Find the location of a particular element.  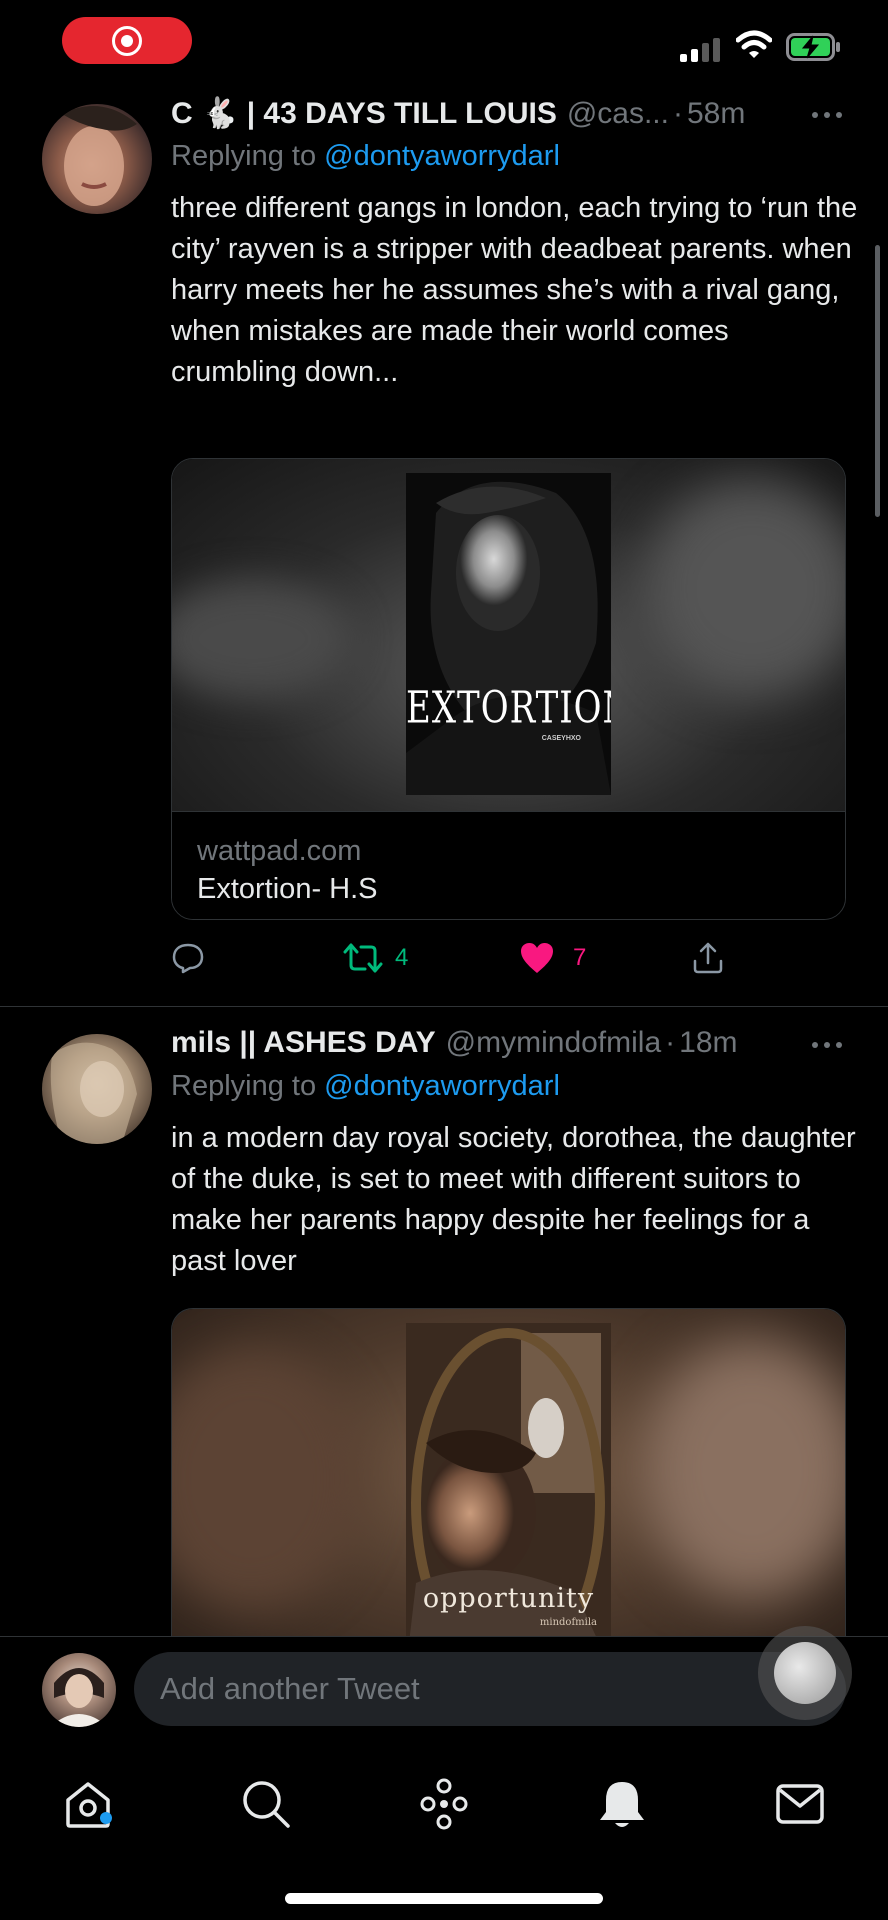

spaces-icon is located at coordinates (444, 1804).